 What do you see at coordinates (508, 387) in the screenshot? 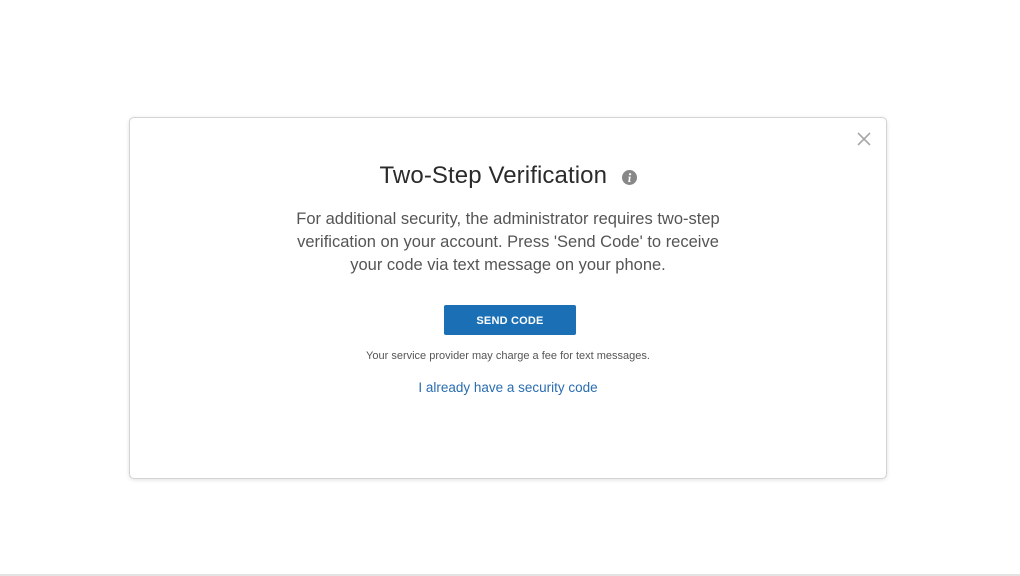
I see `already-have-code-link: I already have a security code` at bounding box center [508, 387].